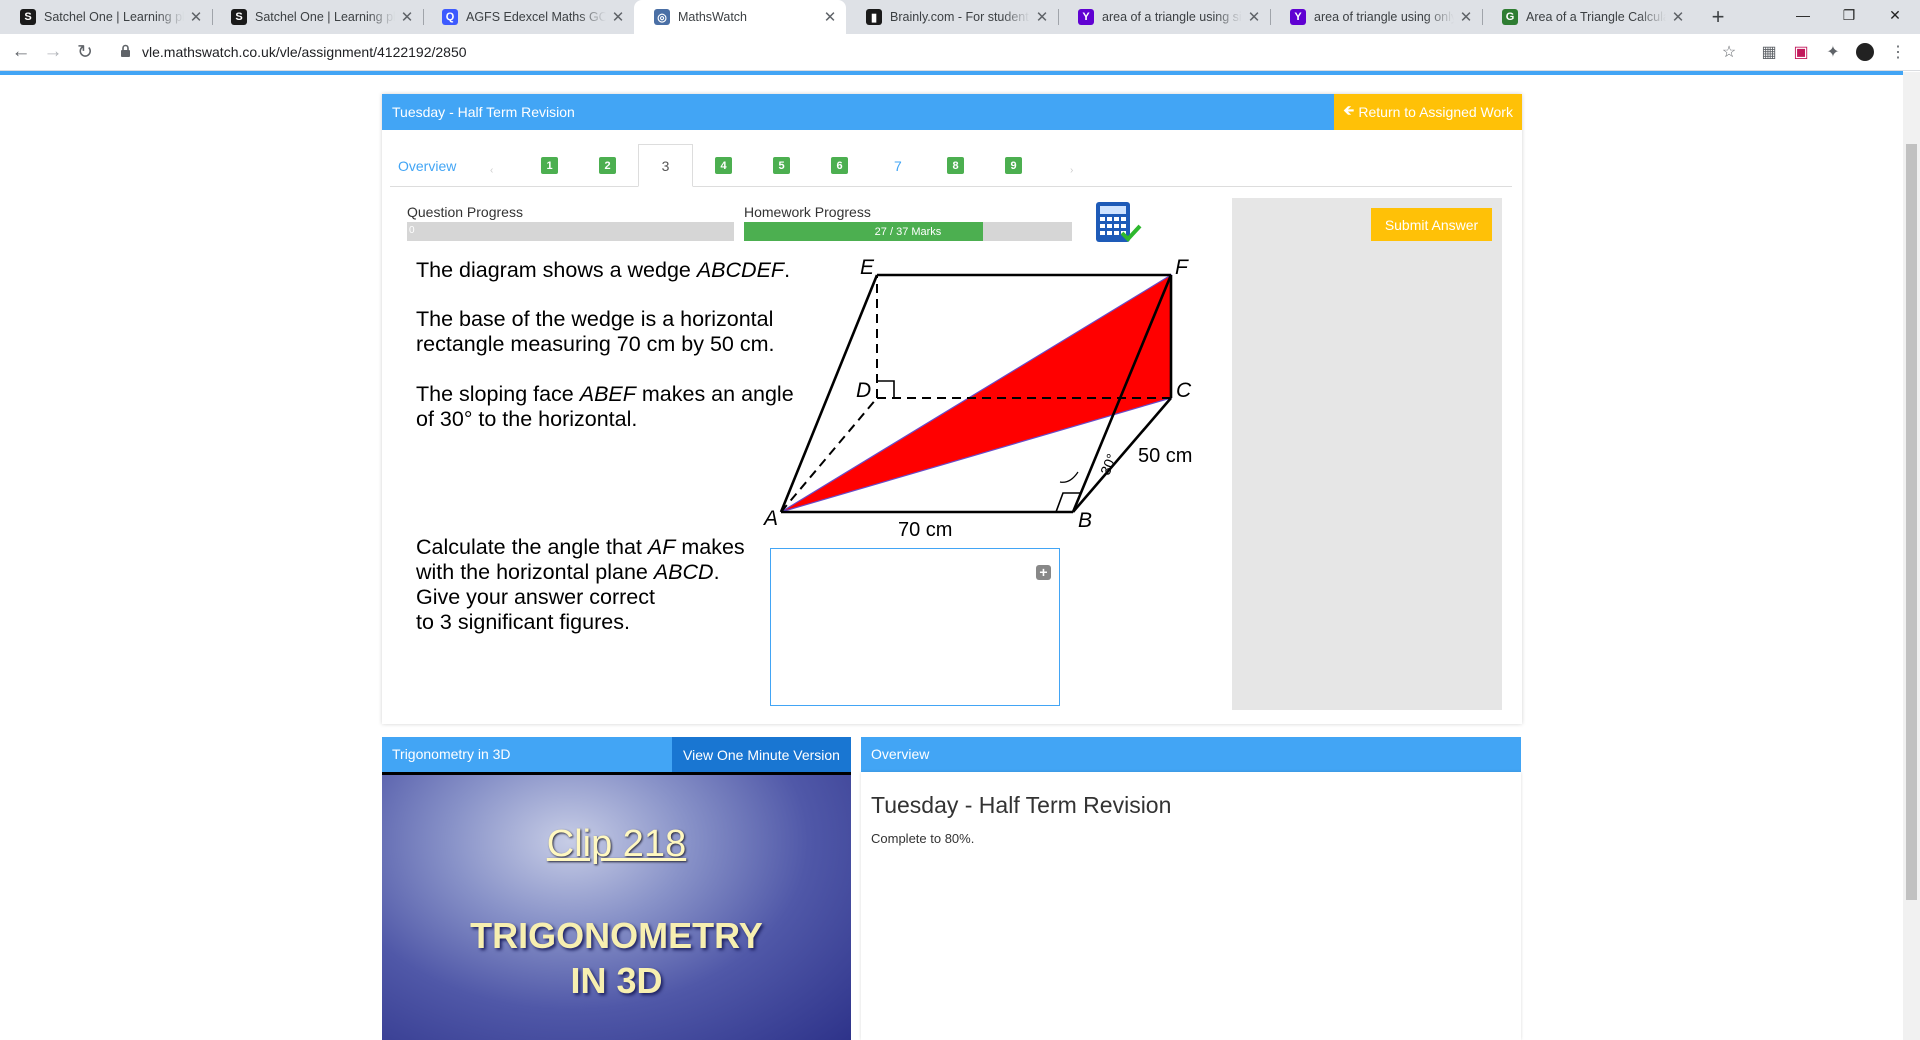 Image resolution: width=1920 pixels, height=1040 pixels. I want to click on clip-title-line2: IN 3D, so click(616, 980).